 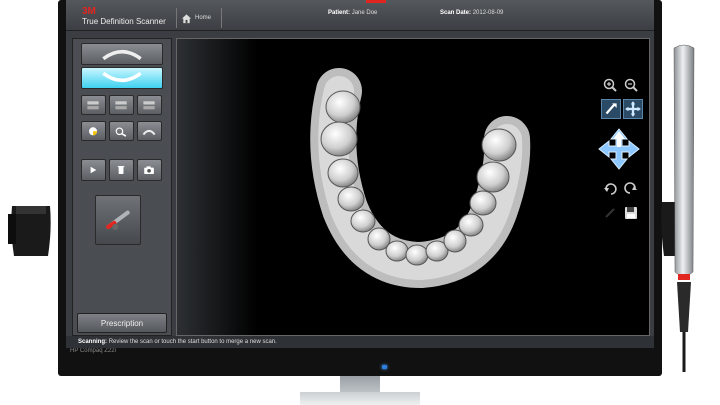 I want to click on disabled-tool-icon, so click(x=610, y=213).